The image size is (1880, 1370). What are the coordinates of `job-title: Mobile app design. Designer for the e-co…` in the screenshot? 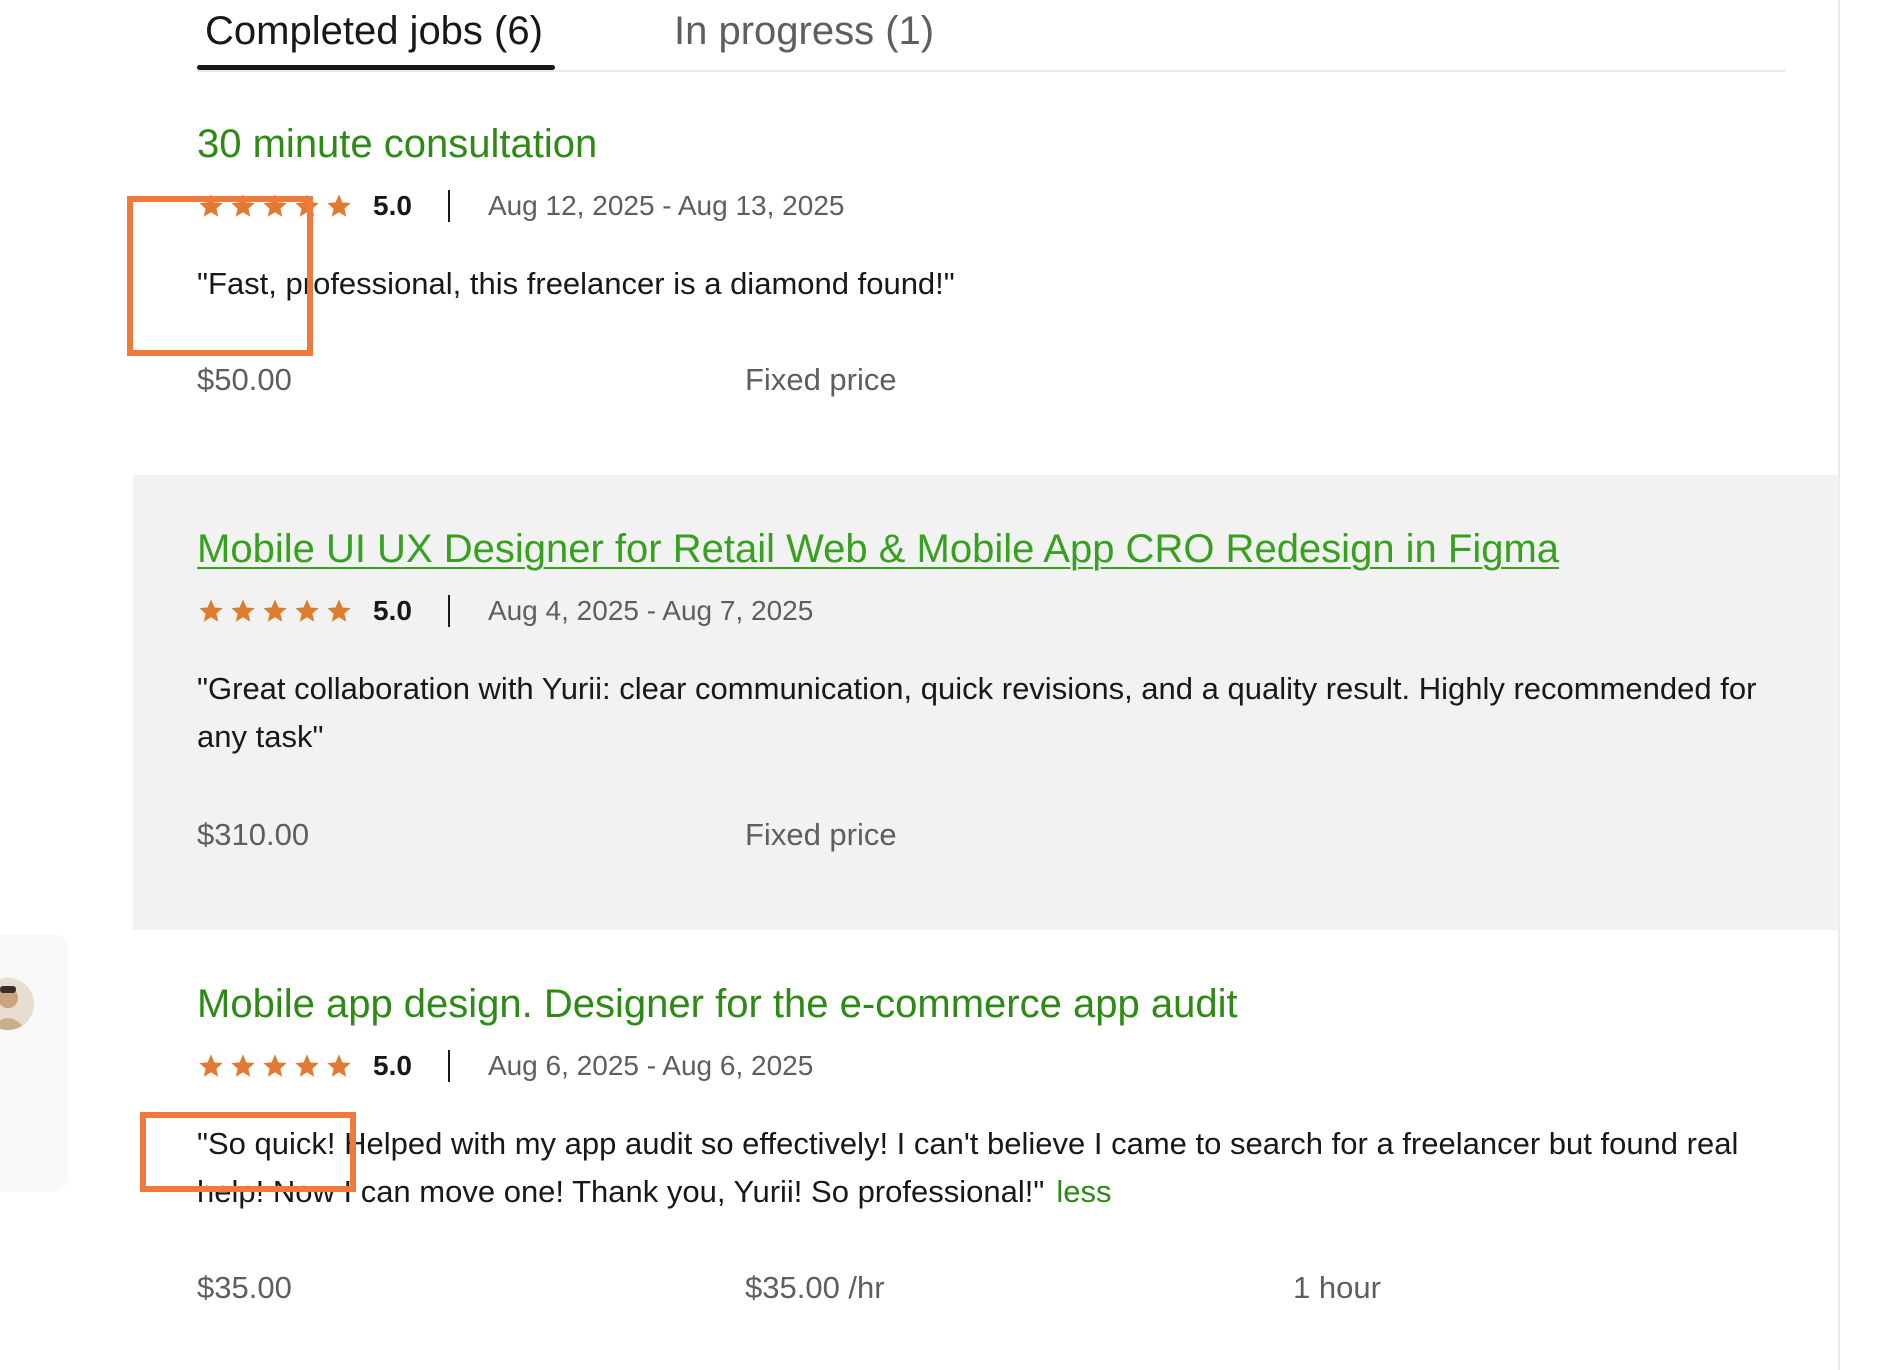 It's located at (717, 1004).